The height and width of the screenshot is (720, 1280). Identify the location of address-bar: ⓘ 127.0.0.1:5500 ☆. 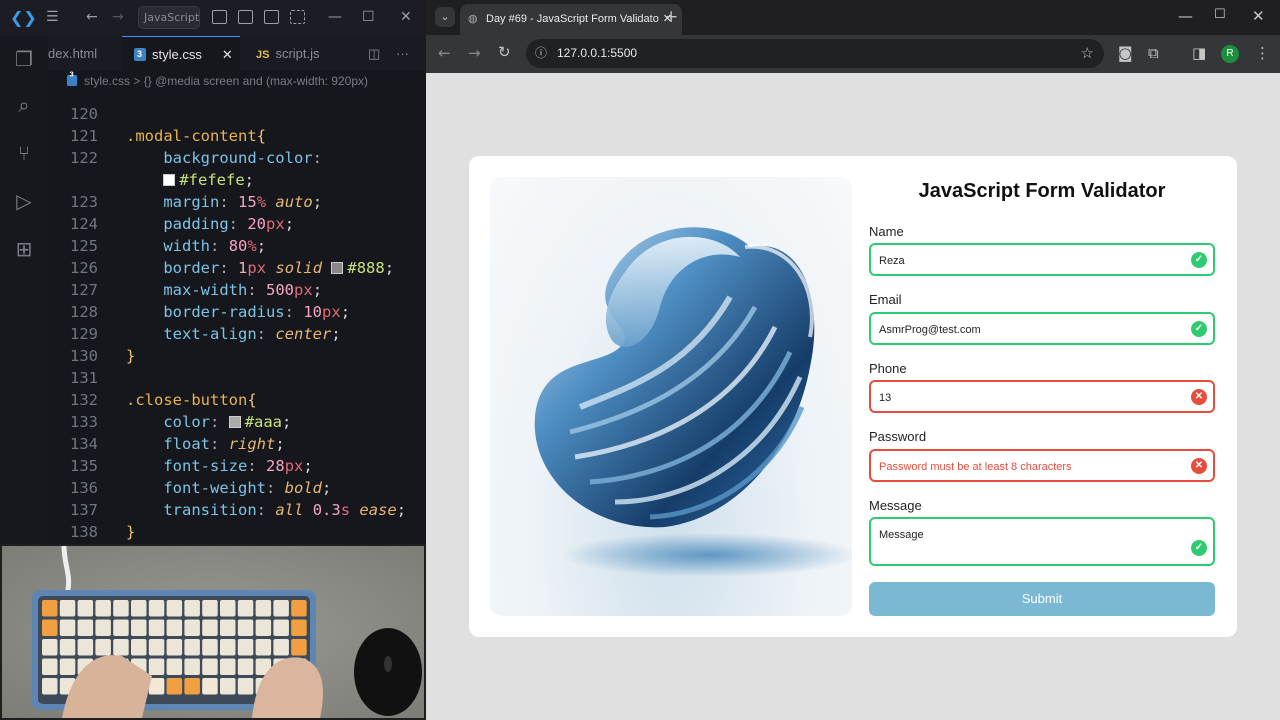
(815, 53).